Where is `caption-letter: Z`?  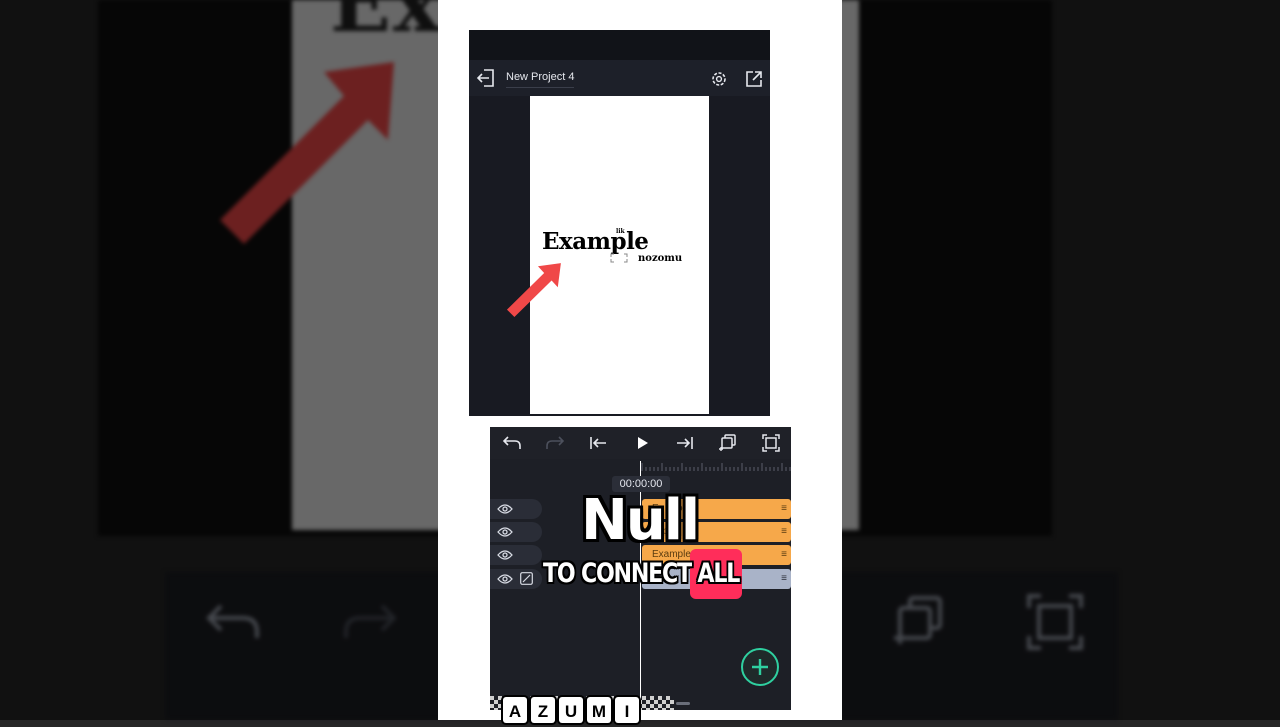
caption-letter: Z is located at coordinates (543, 710).